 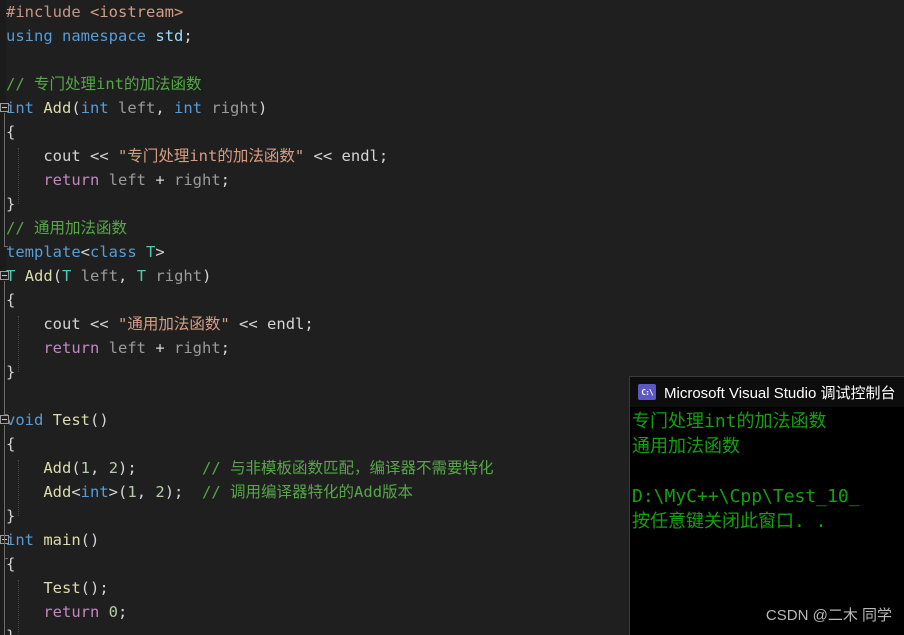 I want to click on console-titlebar: C:\ Microsoft Visual Studio 调试控制台, so click(x=767, y=392).